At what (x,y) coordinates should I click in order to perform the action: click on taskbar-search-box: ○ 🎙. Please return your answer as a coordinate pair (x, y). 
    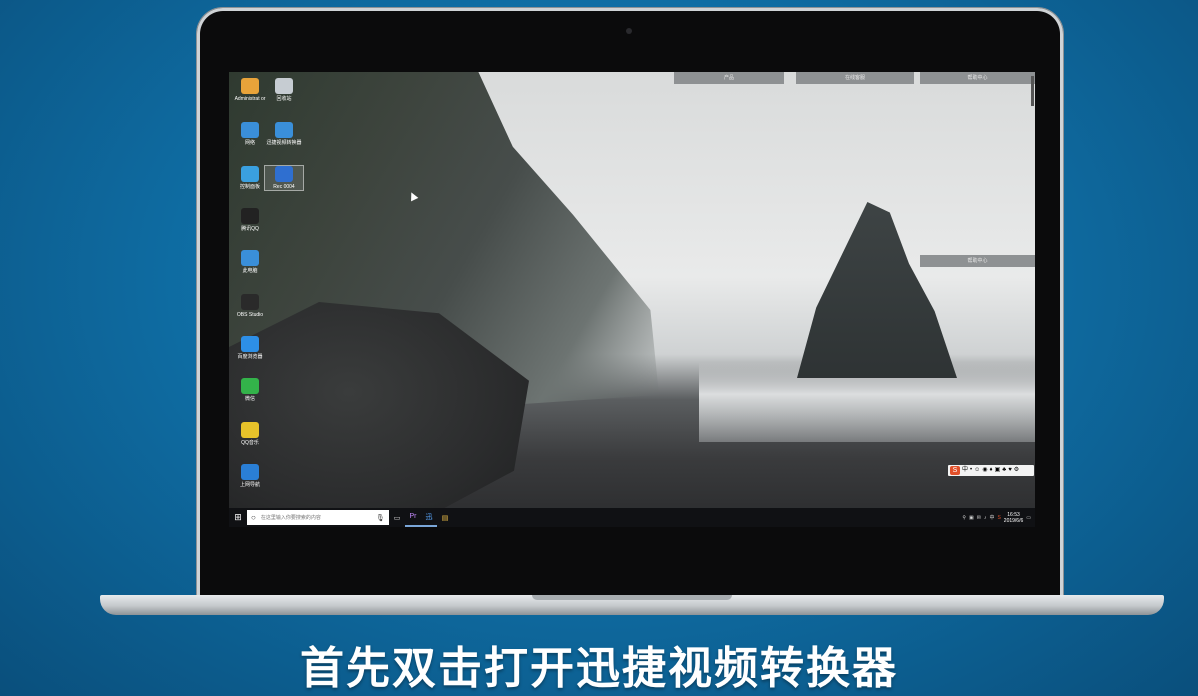
    Looking at the image, I should click on (318, 517).